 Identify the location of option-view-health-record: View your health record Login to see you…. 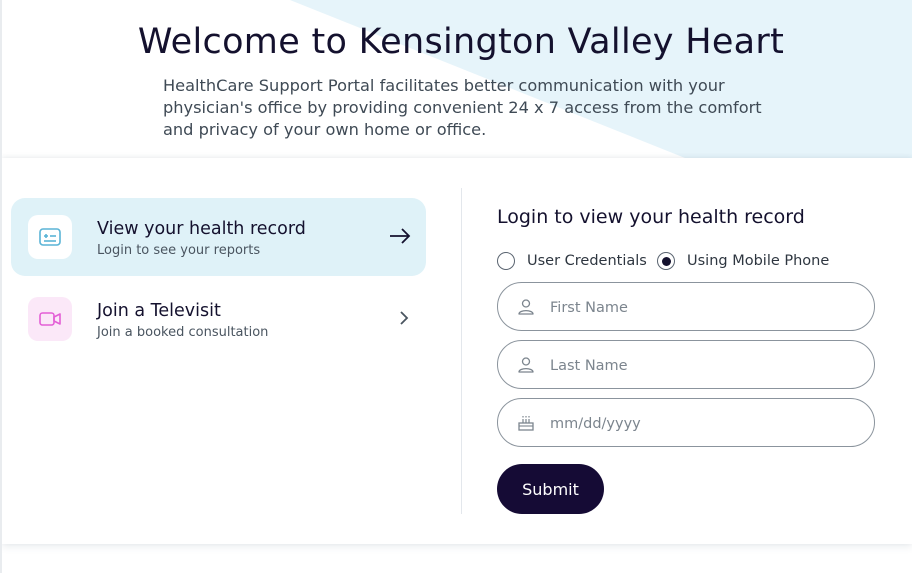
(218, 237).